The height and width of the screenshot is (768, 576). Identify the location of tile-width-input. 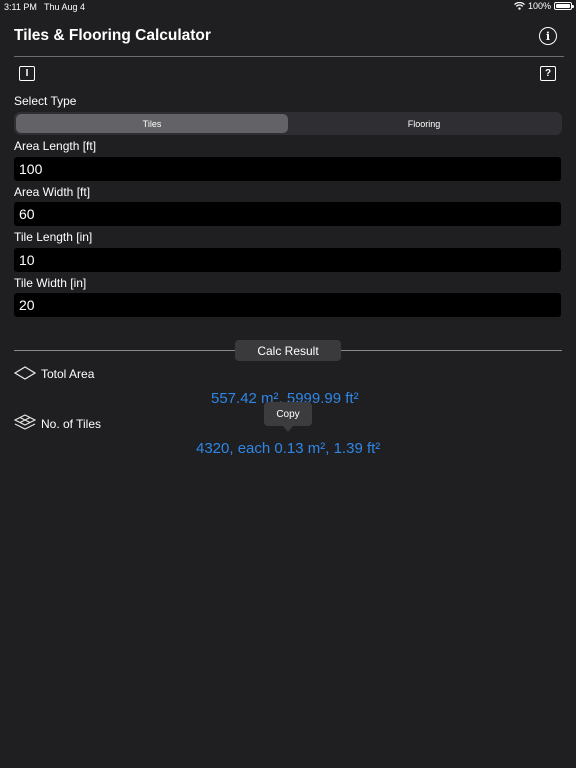
(287, 305).